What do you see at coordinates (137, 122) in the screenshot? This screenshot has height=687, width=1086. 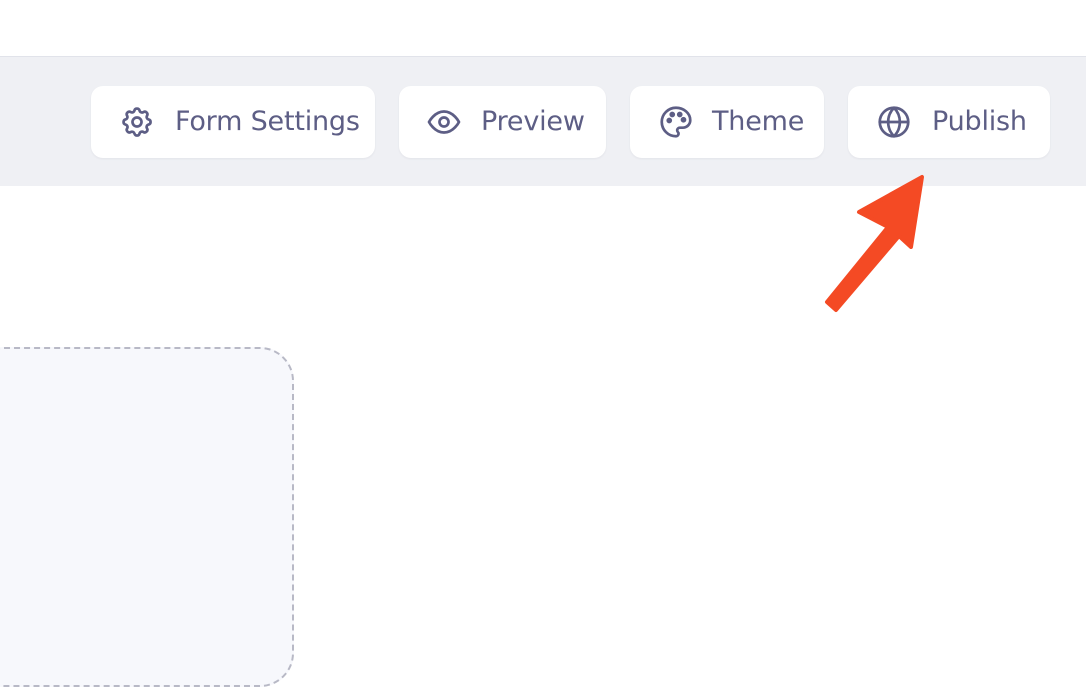 I see `gear-icon` at bounding box center [137, 122].